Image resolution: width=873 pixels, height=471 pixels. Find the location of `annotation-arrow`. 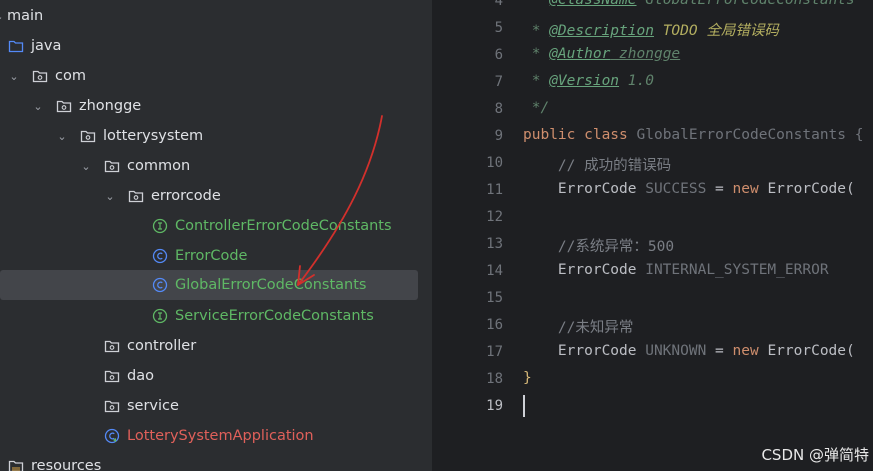

annotation-arrow is located at coordinates (340, 200).